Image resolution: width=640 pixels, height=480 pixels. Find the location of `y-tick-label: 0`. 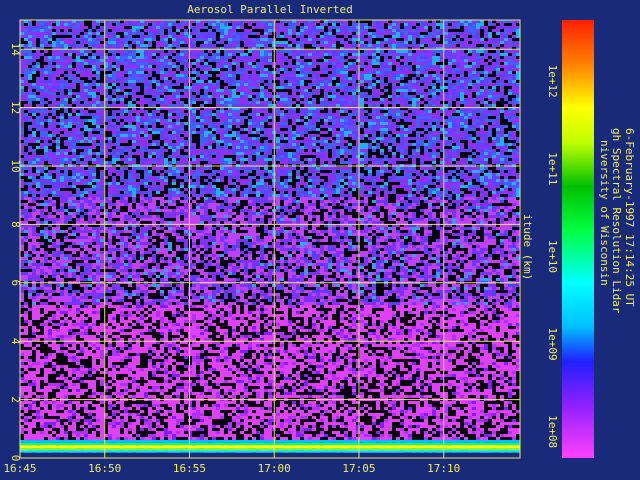

y-tick-label: 0 is located at coordinates (15, 458).